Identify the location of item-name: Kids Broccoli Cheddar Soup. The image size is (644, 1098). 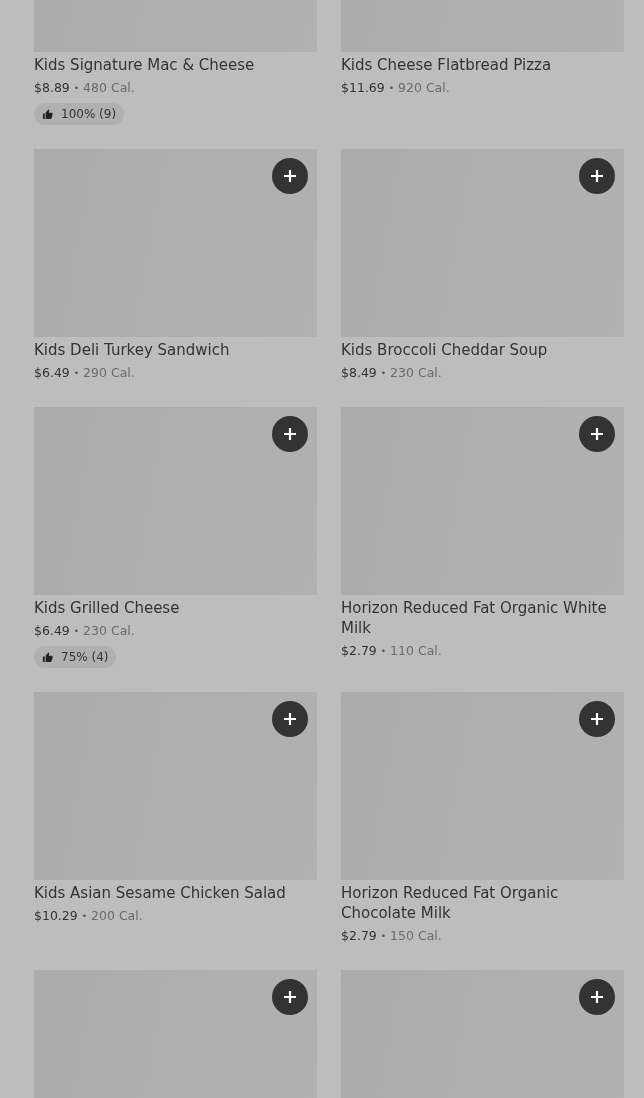
(445, 350).